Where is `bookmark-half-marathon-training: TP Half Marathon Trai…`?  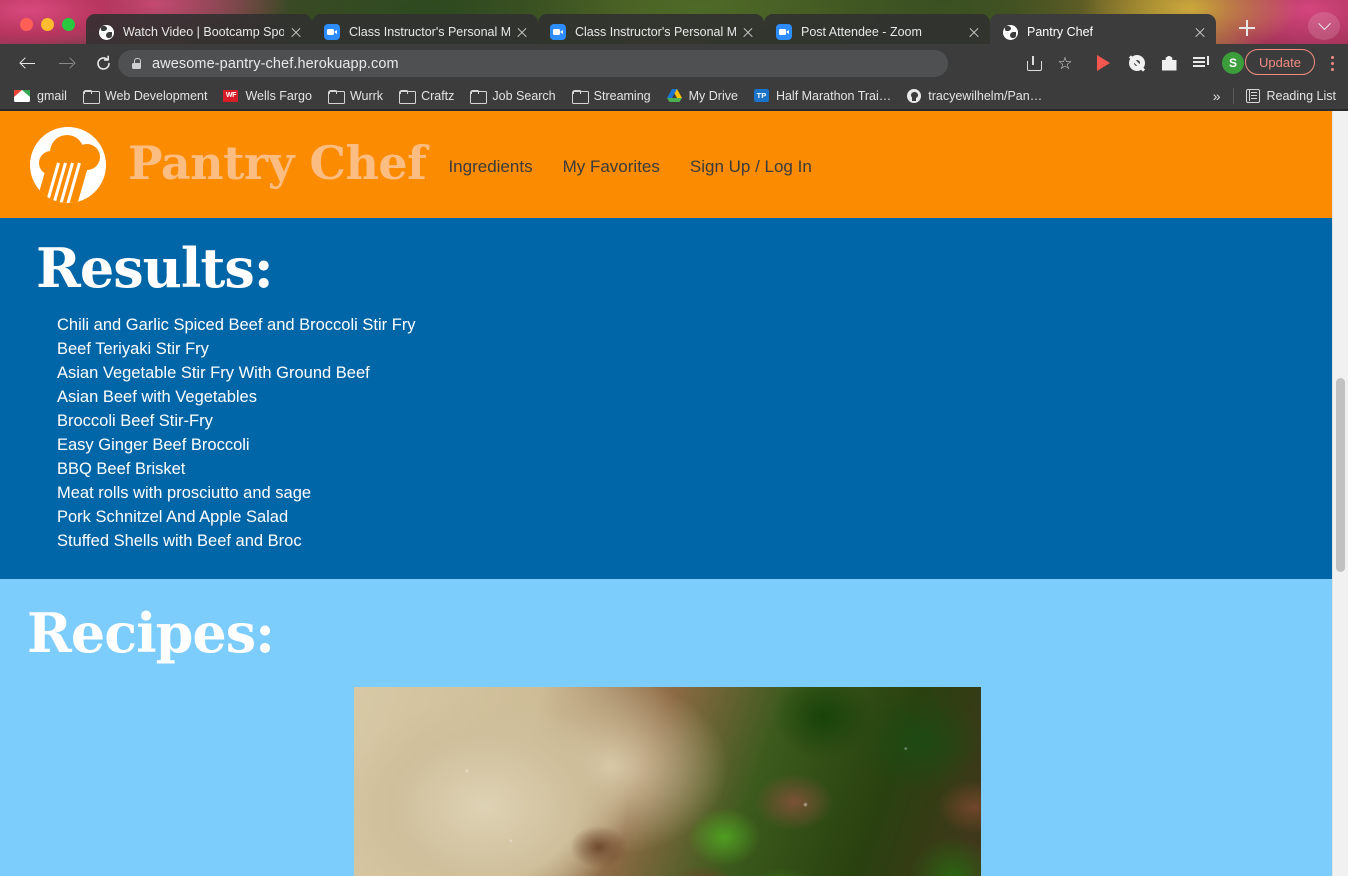
bookmark-half-marathon-training: TP Half Marathon Trai… is located at coordinates (822, 96).